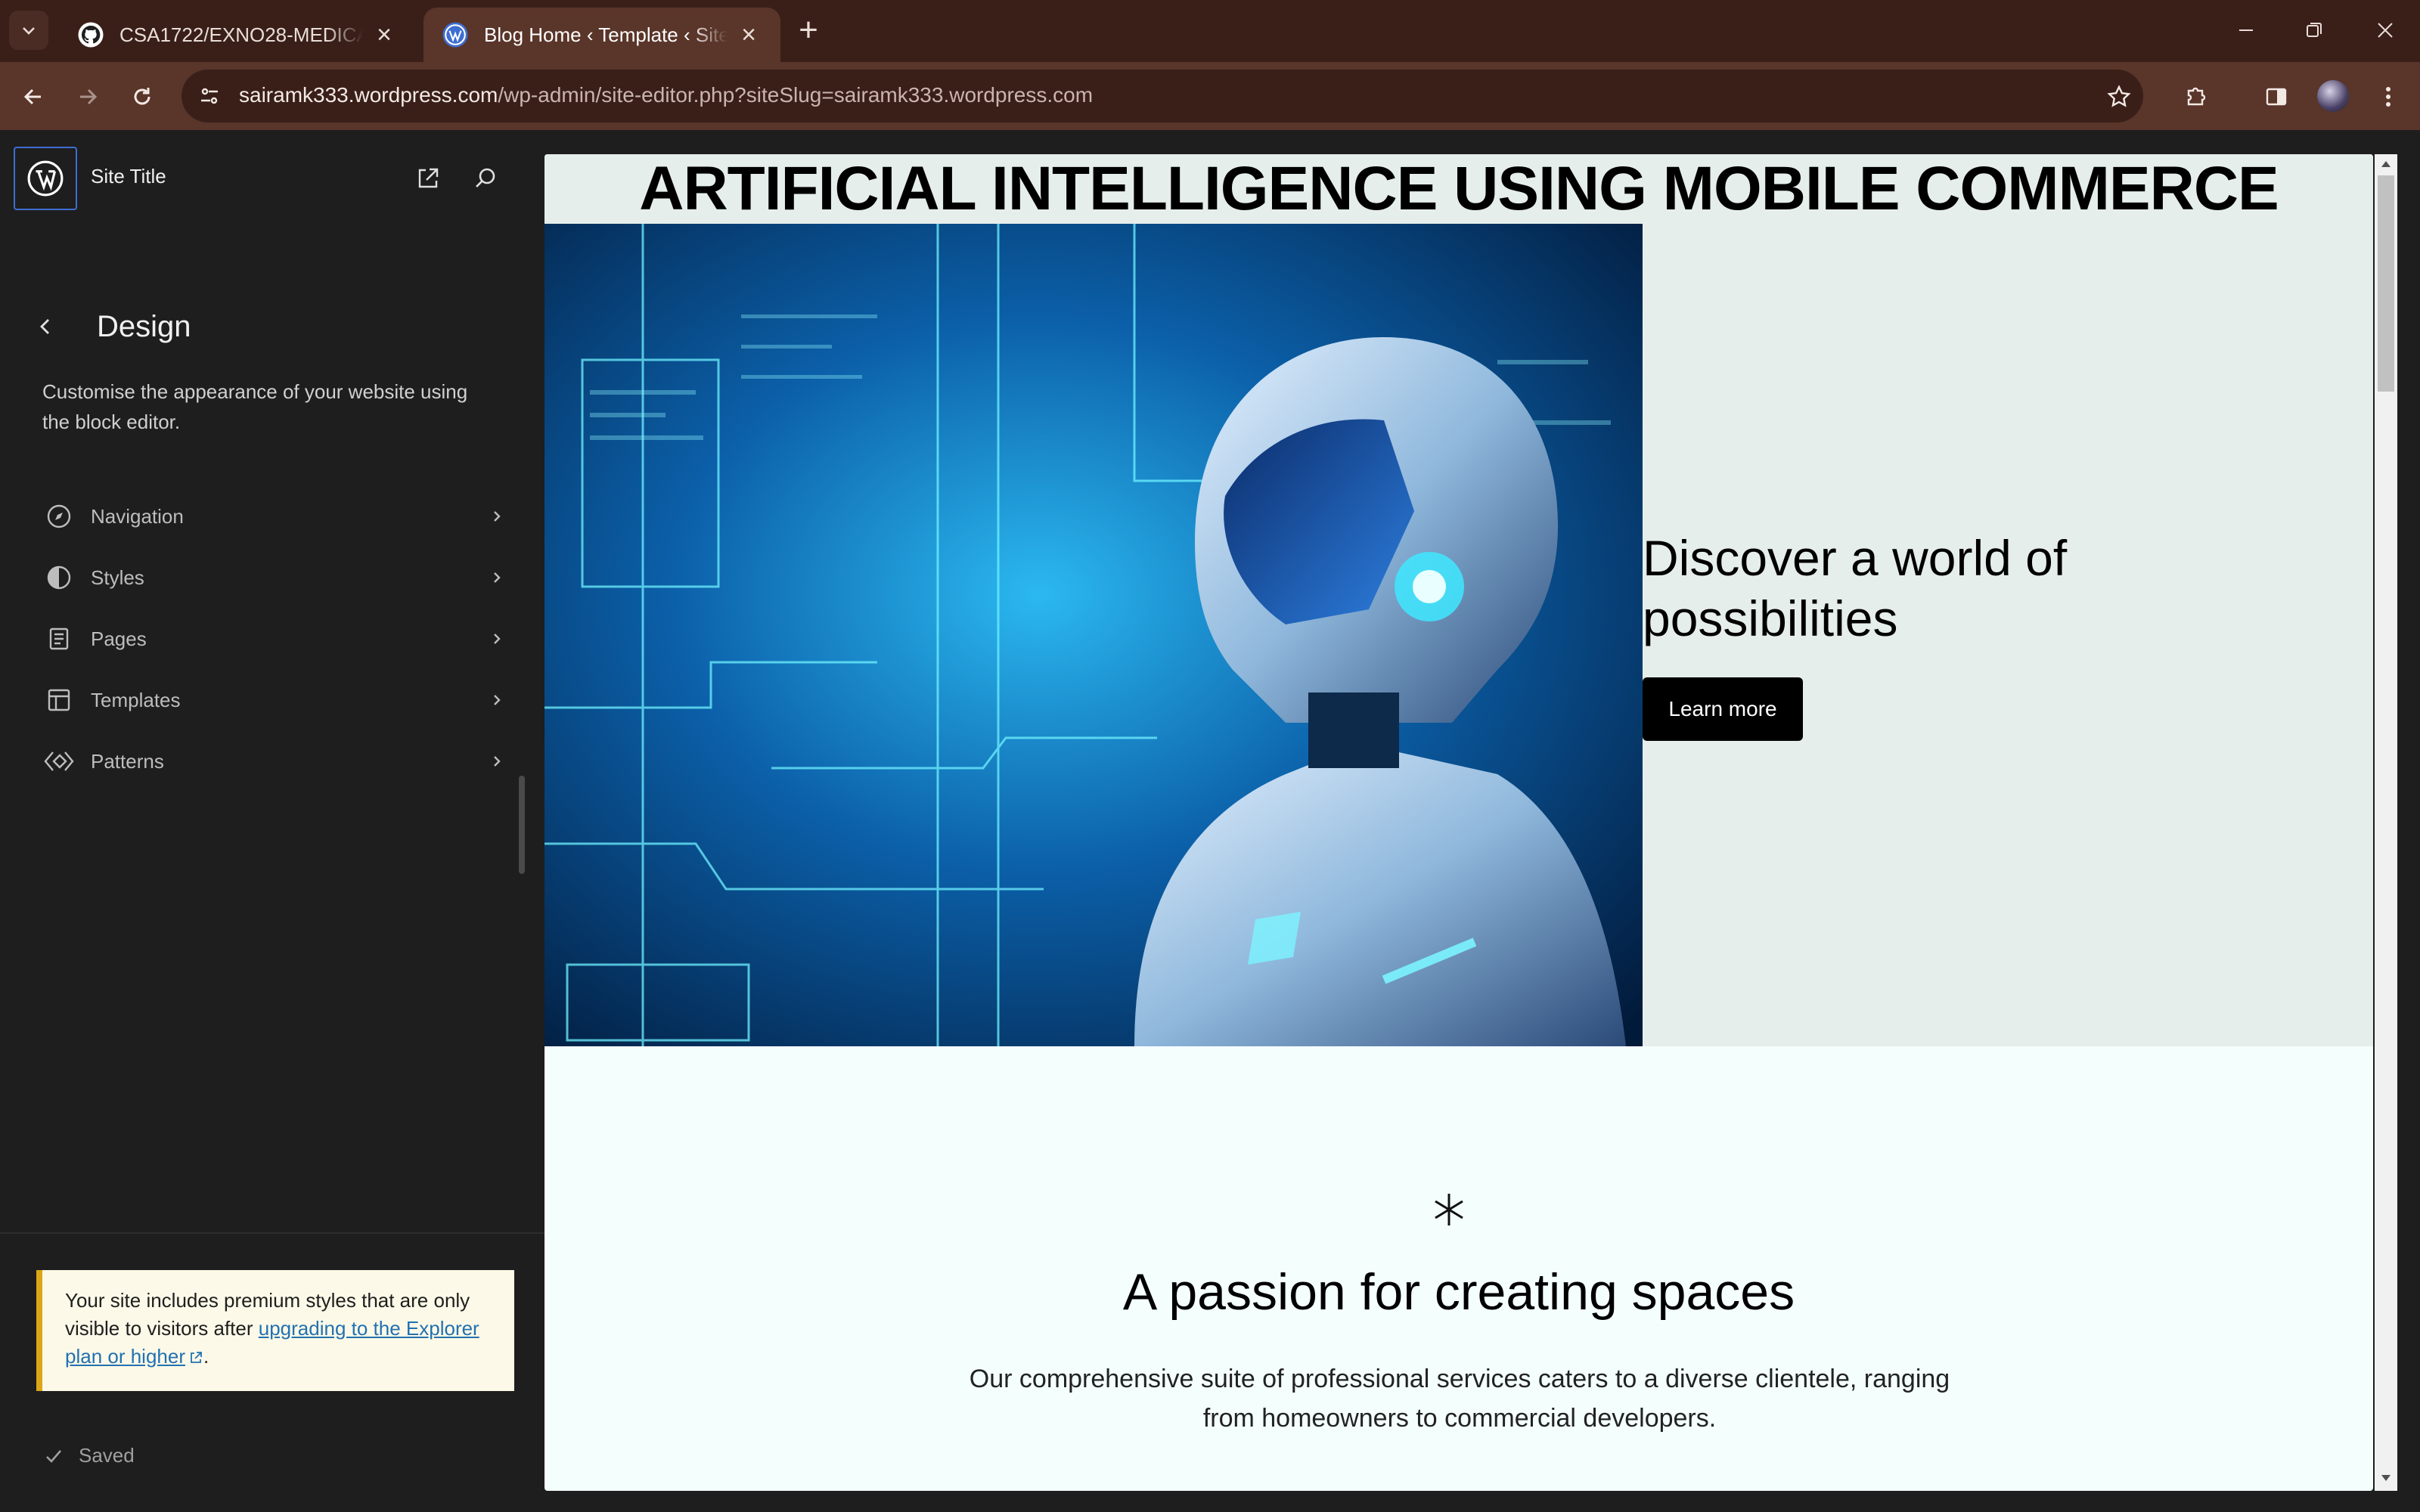 Image resolution: width=2420 pixels, height=1512 pixels. Describe the element at coordinates (128, 176) in the screenshot. I see `site-title: Site Title` at that location.